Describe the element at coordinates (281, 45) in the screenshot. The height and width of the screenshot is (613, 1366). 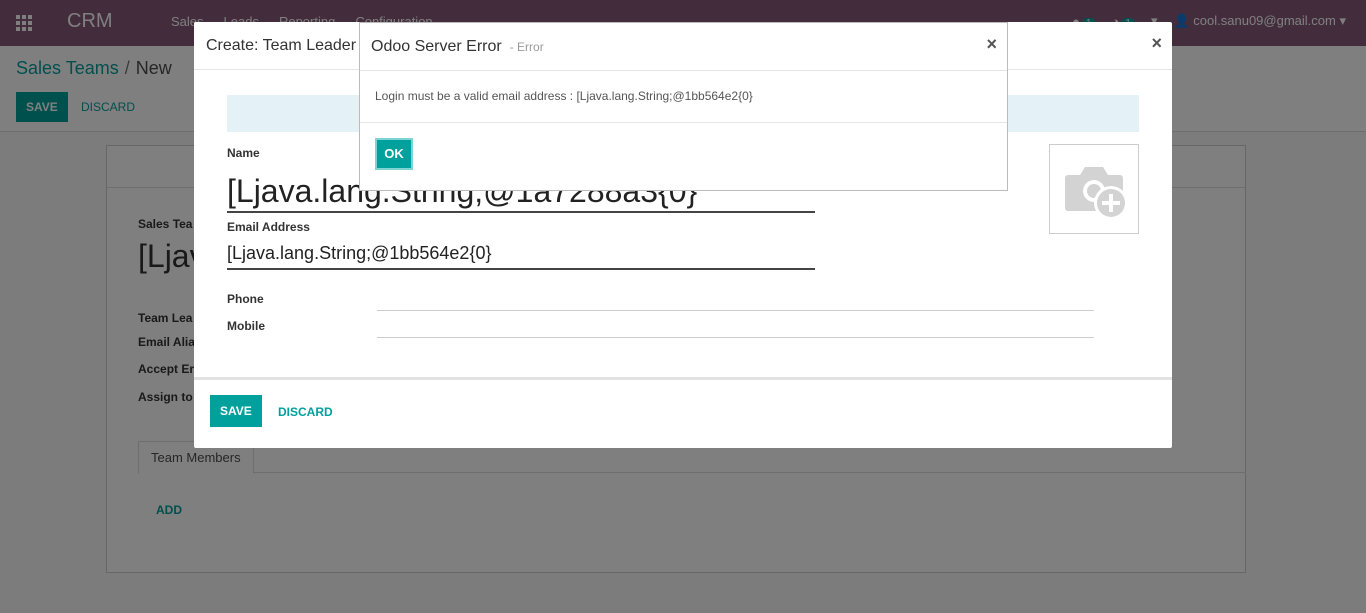
I see `dialog-title: Create: Team Leader` at that location.